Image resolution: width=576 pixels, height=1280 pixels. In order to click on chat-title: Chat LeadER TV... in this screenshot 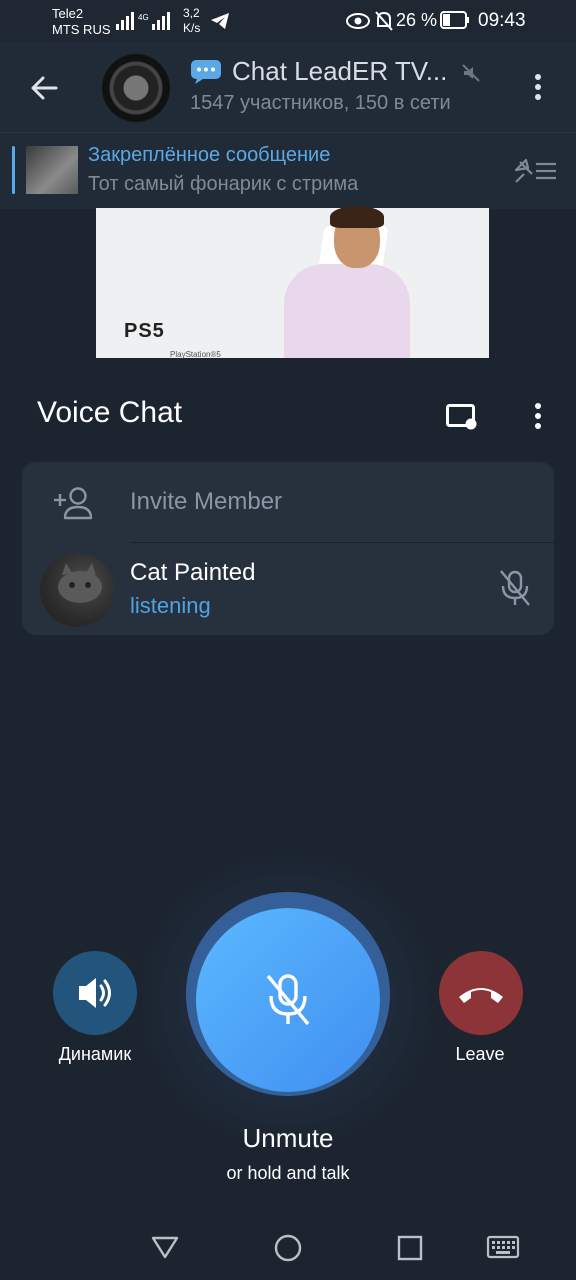, I will do `click(339, 71)`.